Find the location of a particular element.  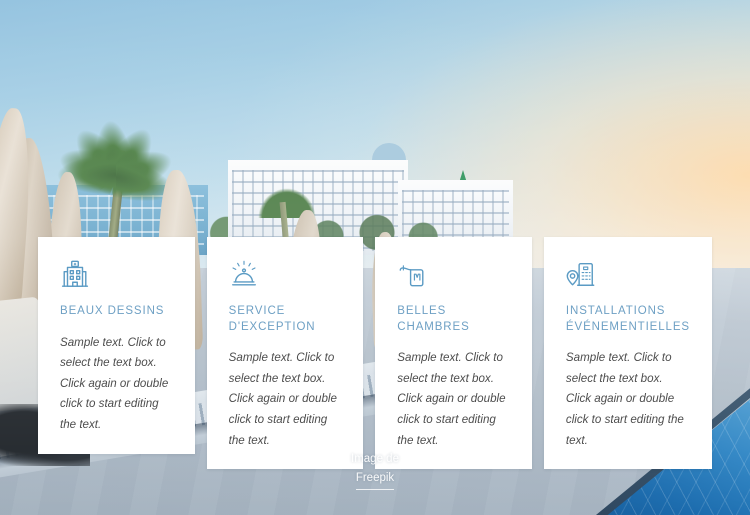

hotel-building-icon is located at coordinates (116, 274).